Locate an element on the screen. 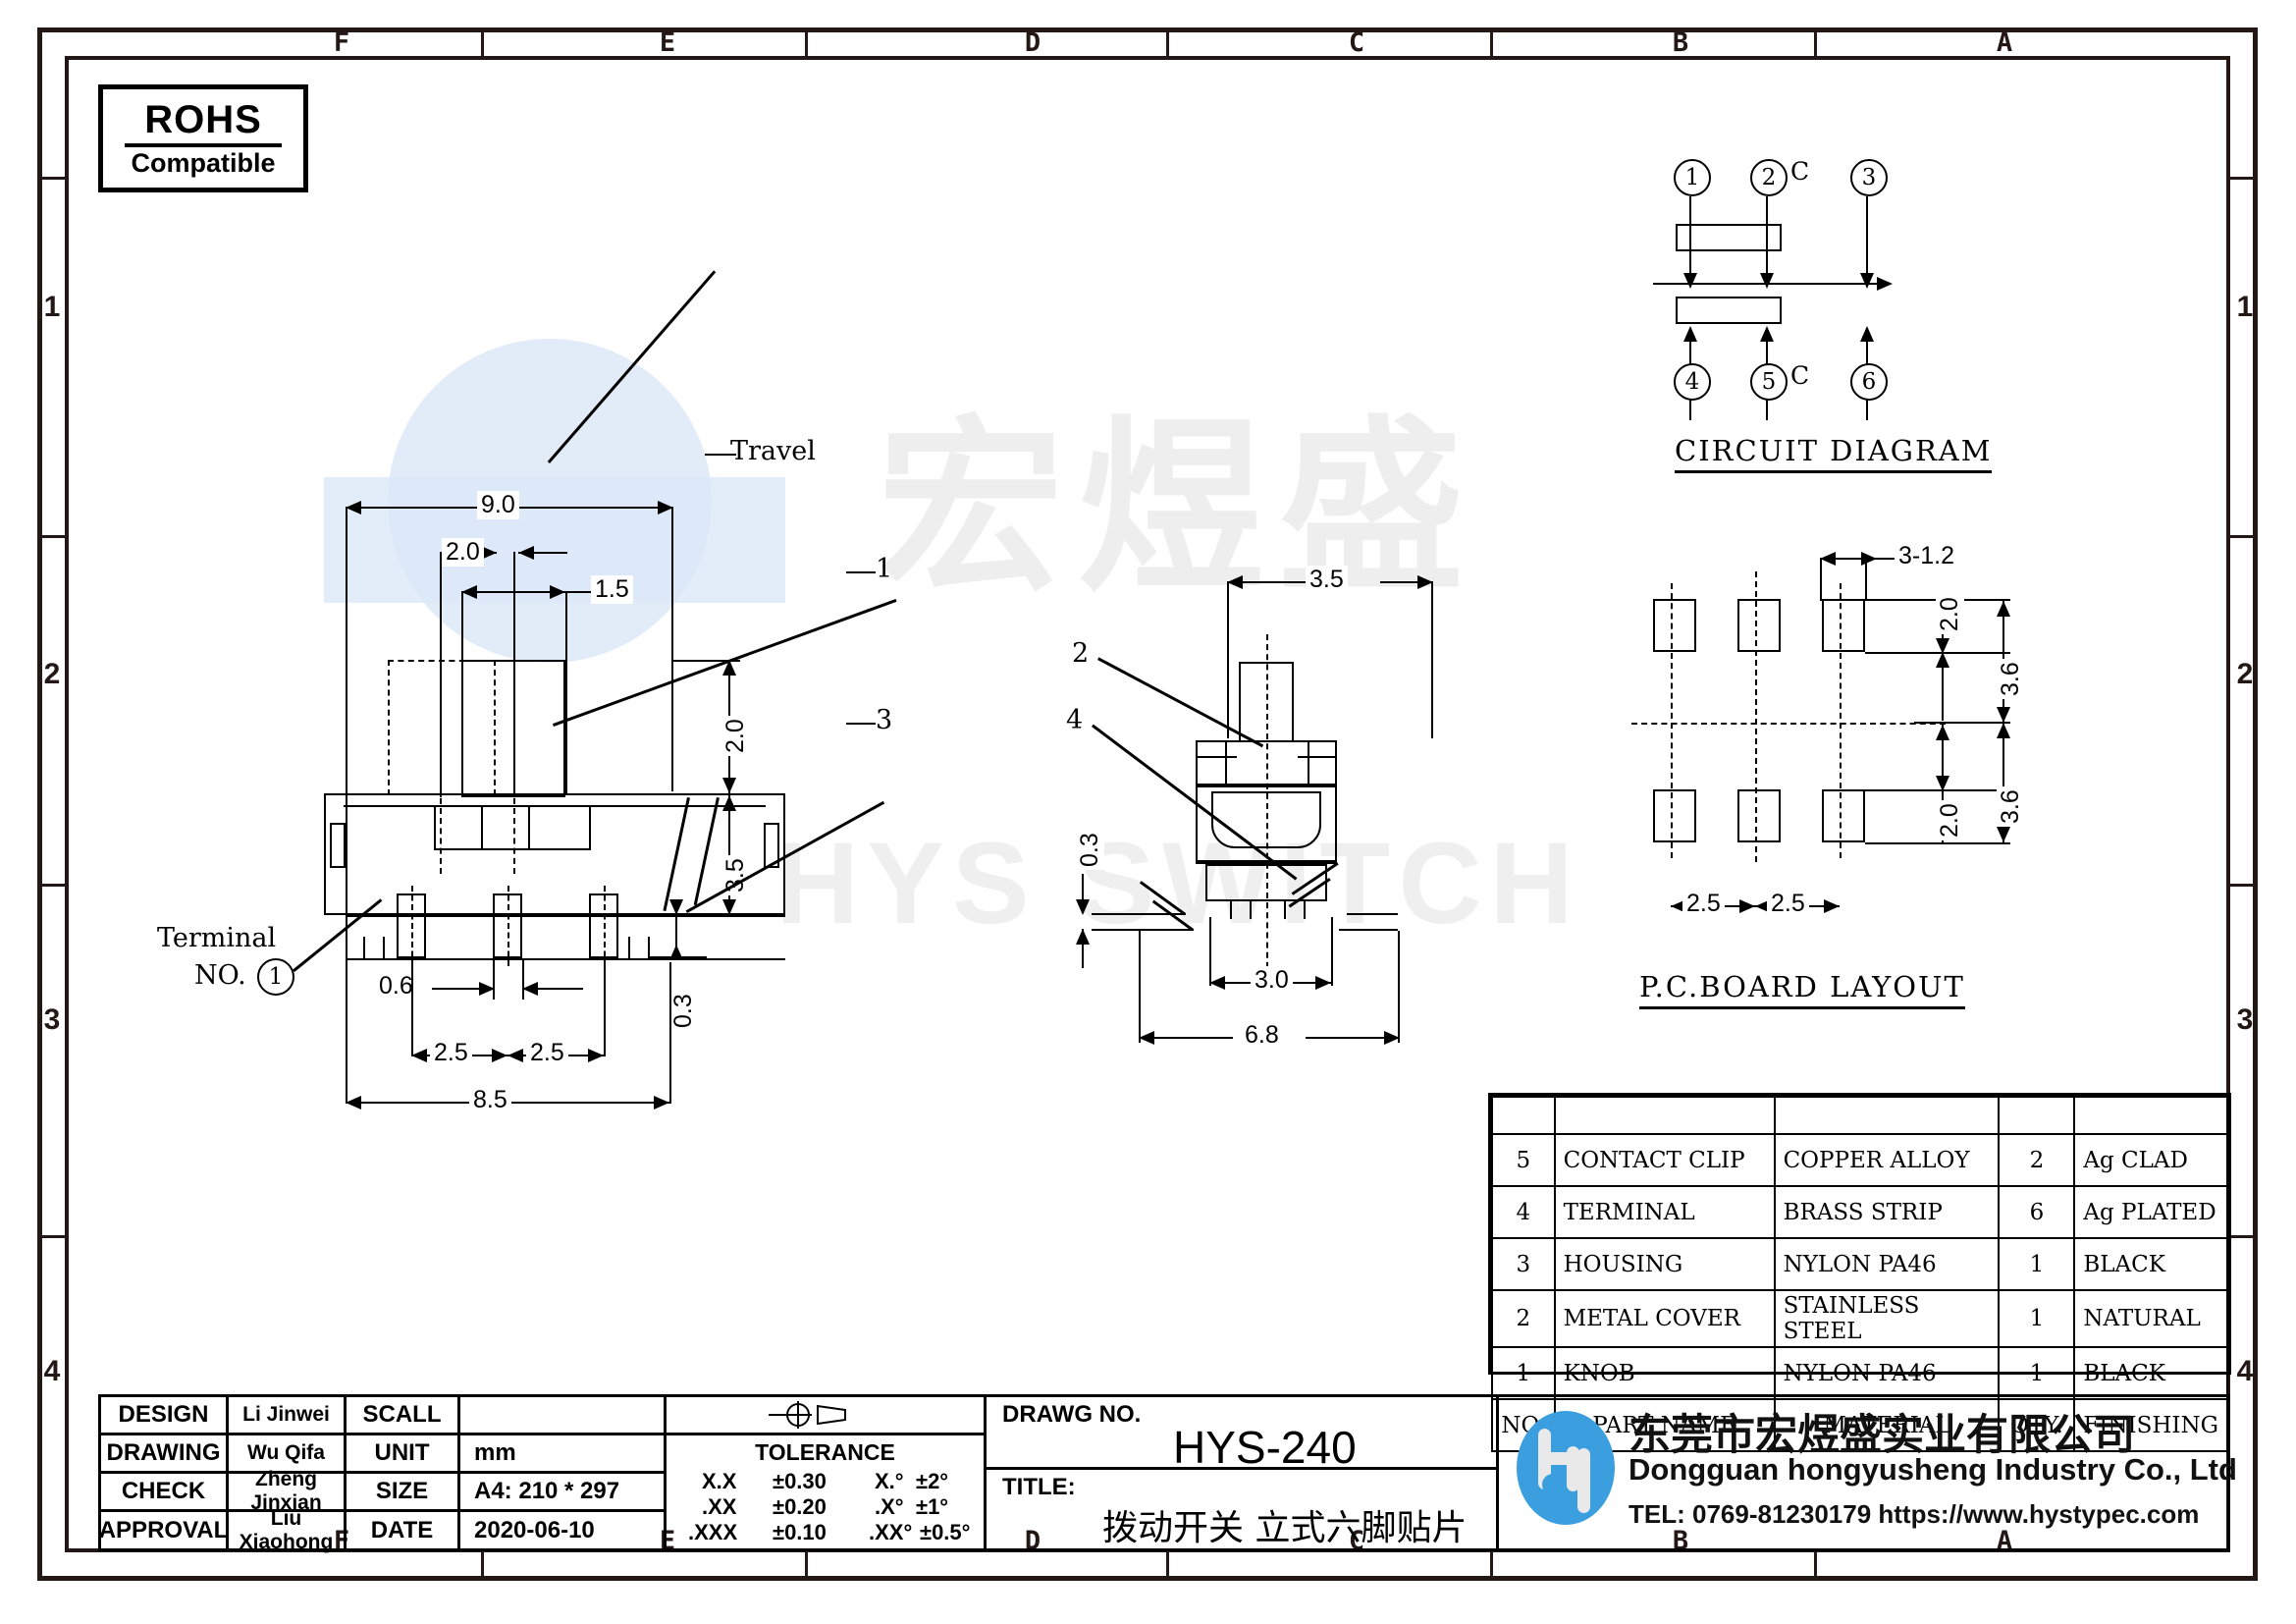 This screenshot has height=1624, width=2296. circuit-common-top-label: C is located at coordinates (1800, 171).